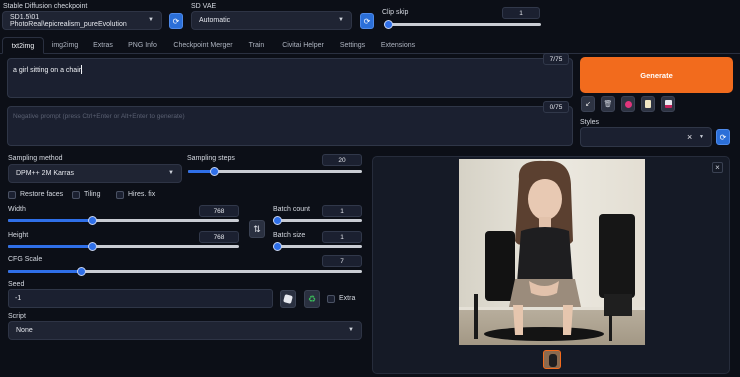 The image size is (740, 377). I want to click on styles-label: Styles, so click(590, 122).